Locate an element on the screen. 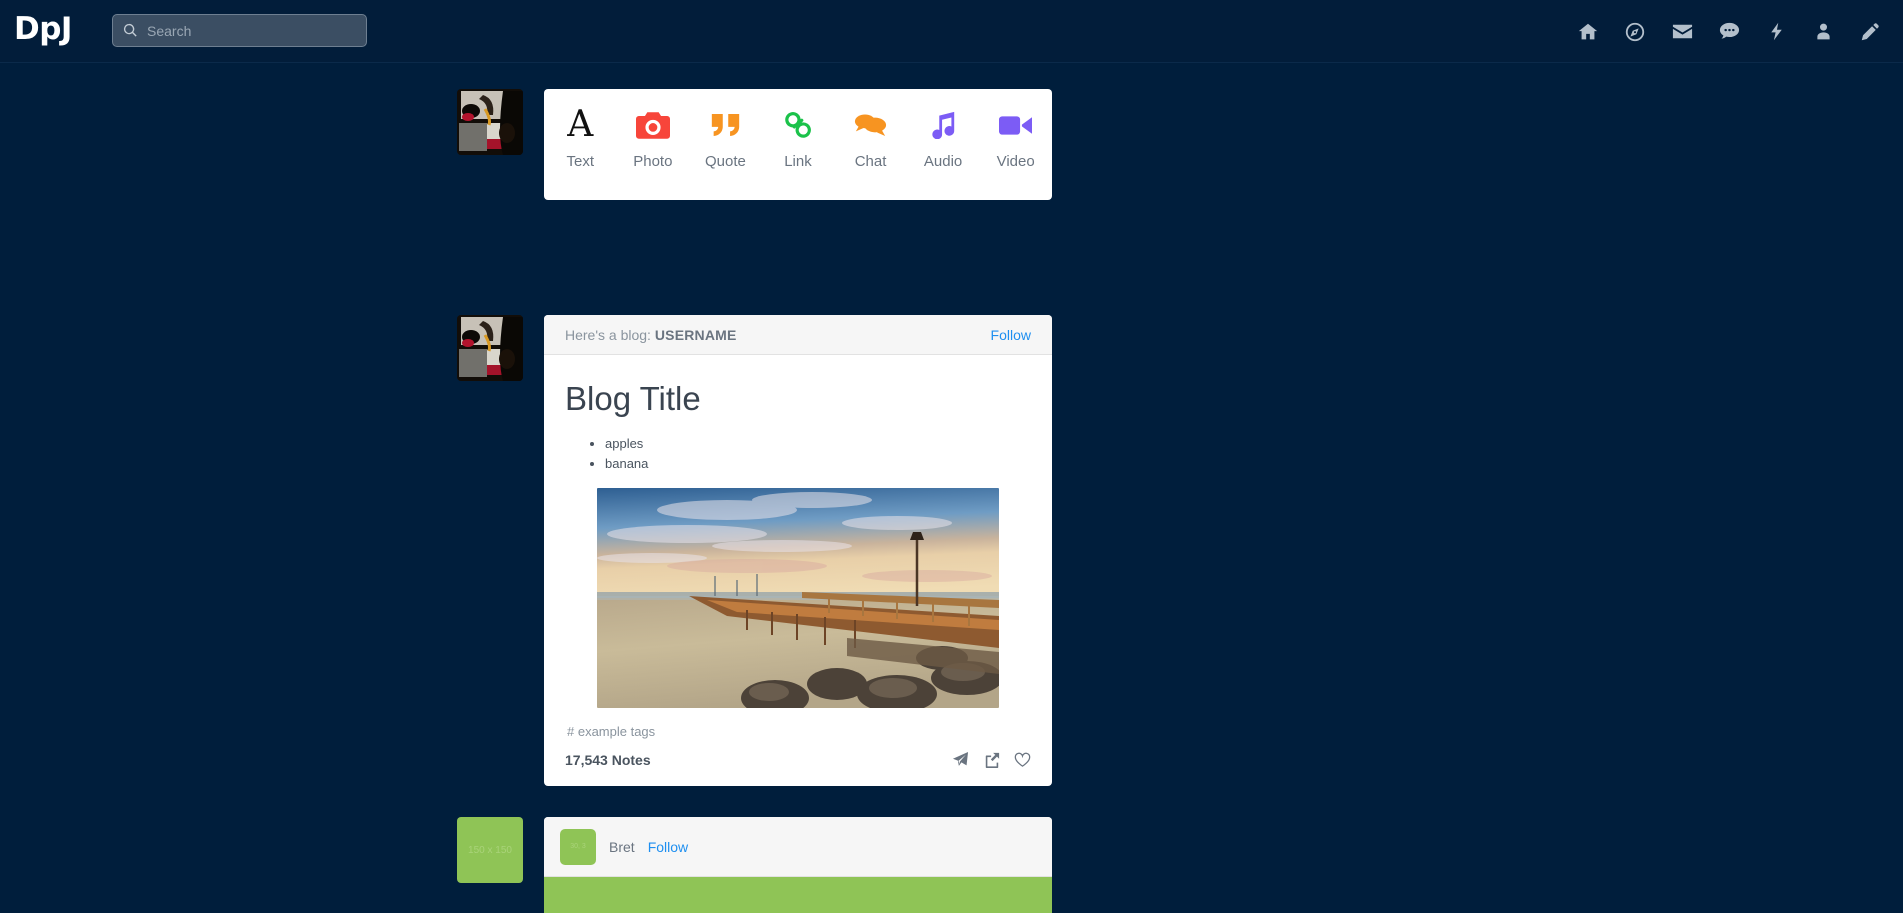 The width and height of the screenshot is (1903, 913). user-icon is located at coordinates (1823, 32).